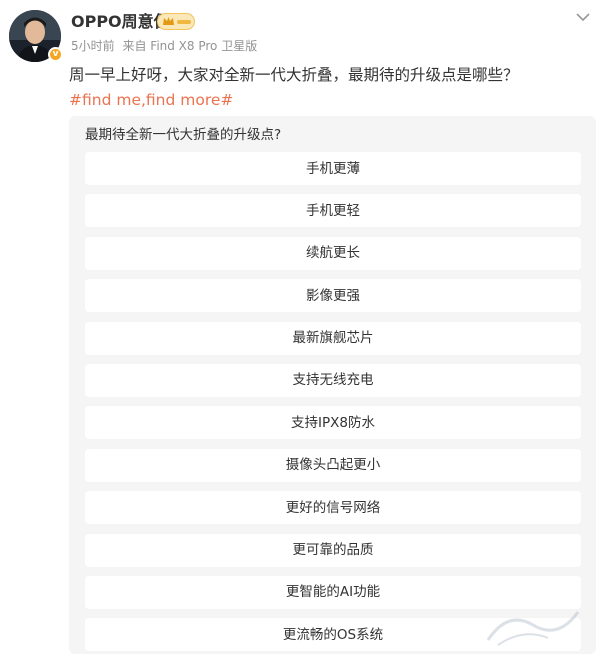 Image resolution: width=600 pixels, height=661 pixels. I want to click on poll-option-label: 手机更轻, so click(333, 210).